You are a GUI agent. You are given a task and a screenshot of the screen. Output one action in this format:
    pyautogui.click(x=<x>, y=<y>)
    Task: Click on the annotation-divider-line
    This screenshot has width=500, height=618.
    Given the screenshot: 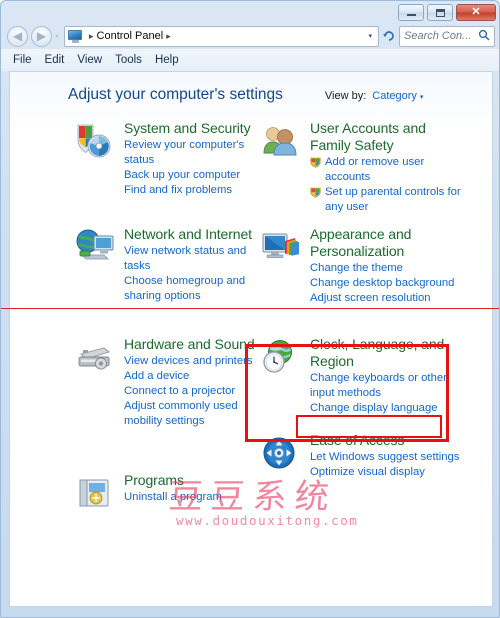 What is the action you would take?
    pyautogui.click(x=250, y=308)
    